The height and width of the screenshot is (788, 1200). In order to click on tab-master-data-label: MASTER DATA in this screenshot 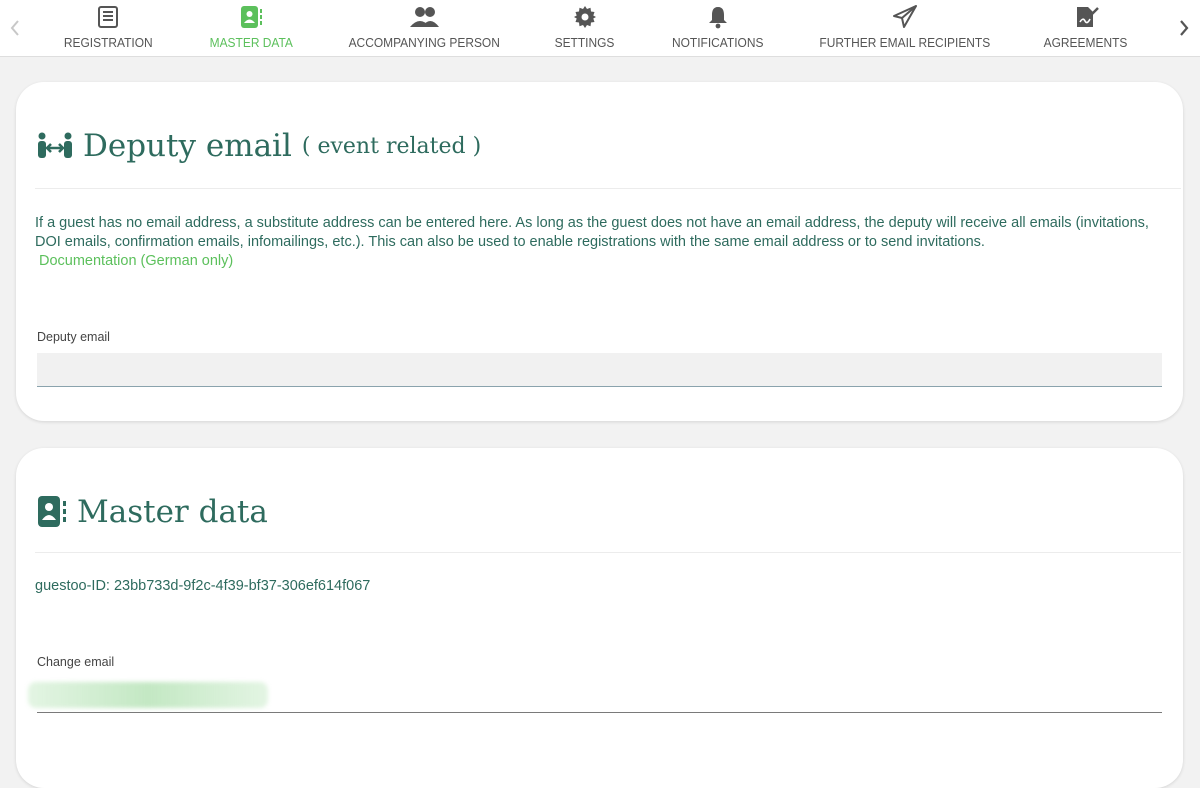, I will do `click(251, 42)`.